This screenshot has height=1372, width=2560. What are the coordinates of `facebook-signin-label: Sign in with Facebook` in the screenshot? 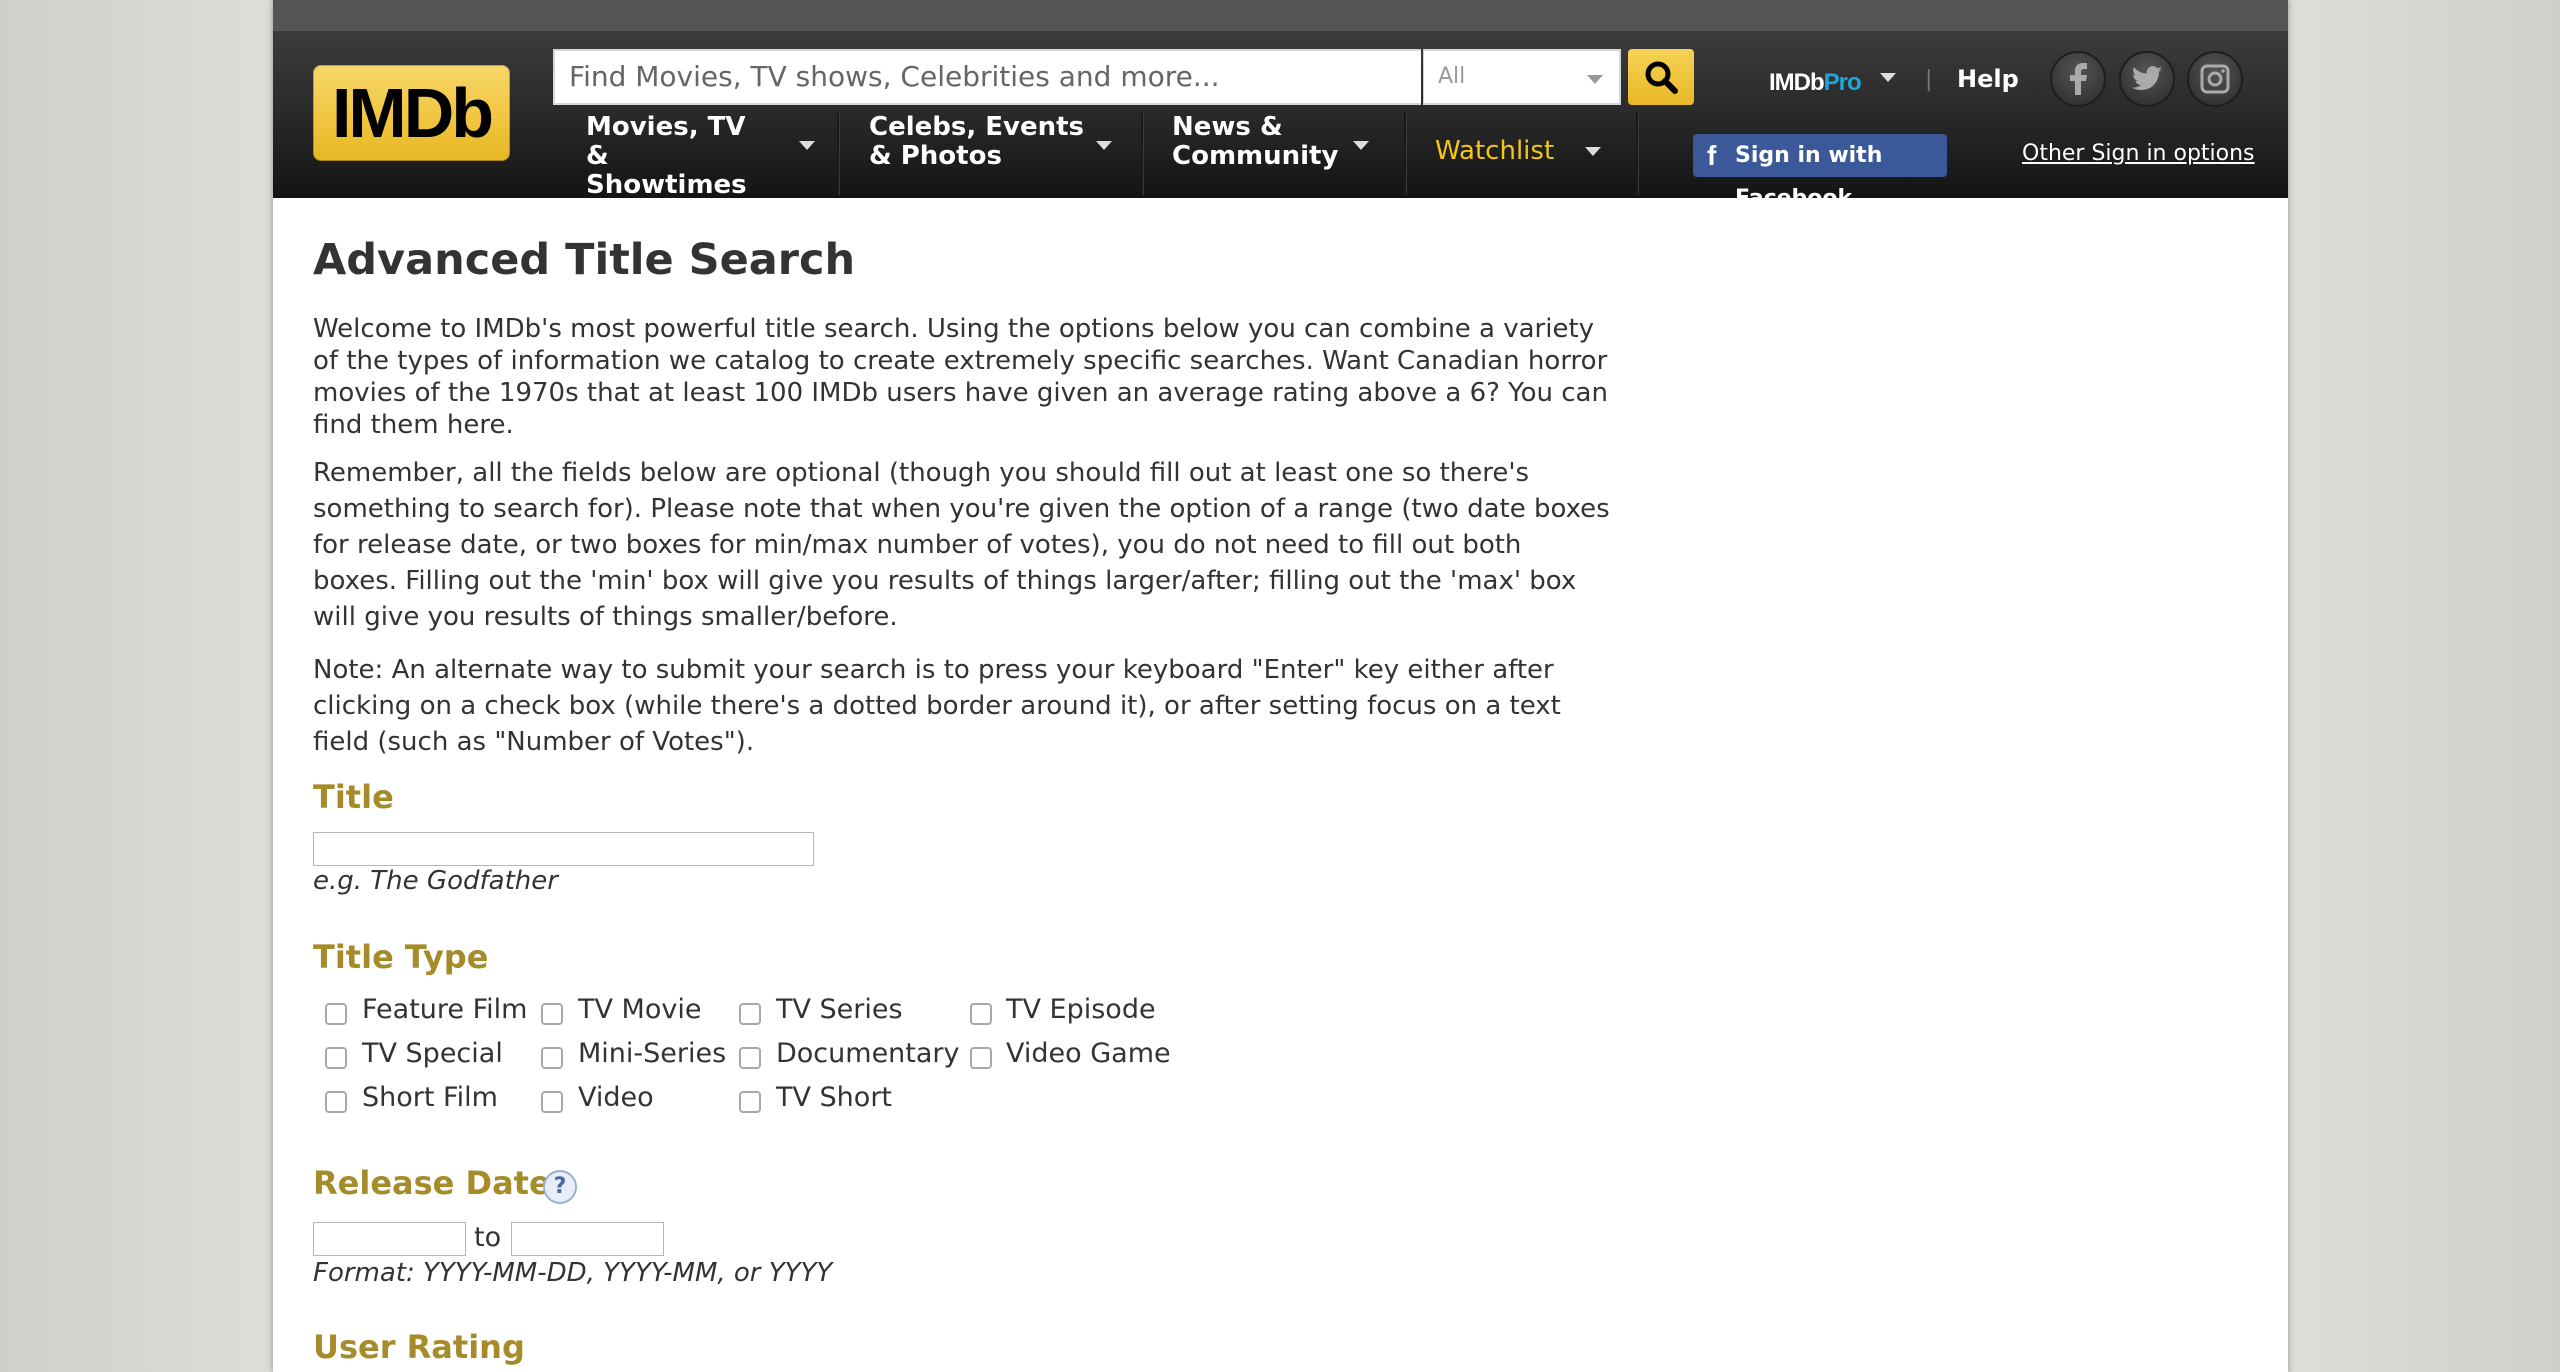 It's located at (1809, 177).